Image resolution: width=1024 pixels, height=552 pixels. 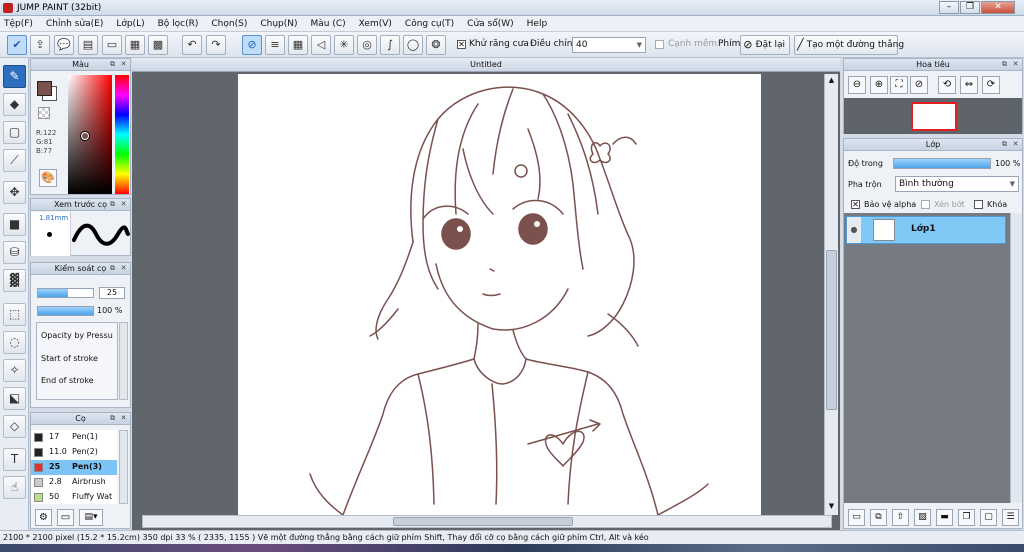 What do you see at coordinates (966, 517) in the screenshot?
I see `layer-duplicate-icon: ❐` at bounding box center [966, 517].